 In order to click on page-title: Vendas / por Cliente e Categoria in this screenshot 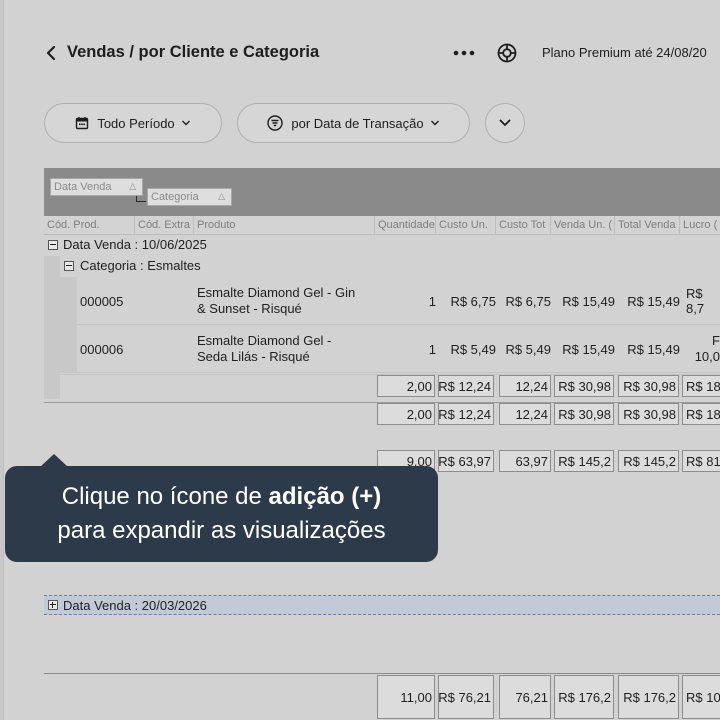, I will do `click(193, 52)`.